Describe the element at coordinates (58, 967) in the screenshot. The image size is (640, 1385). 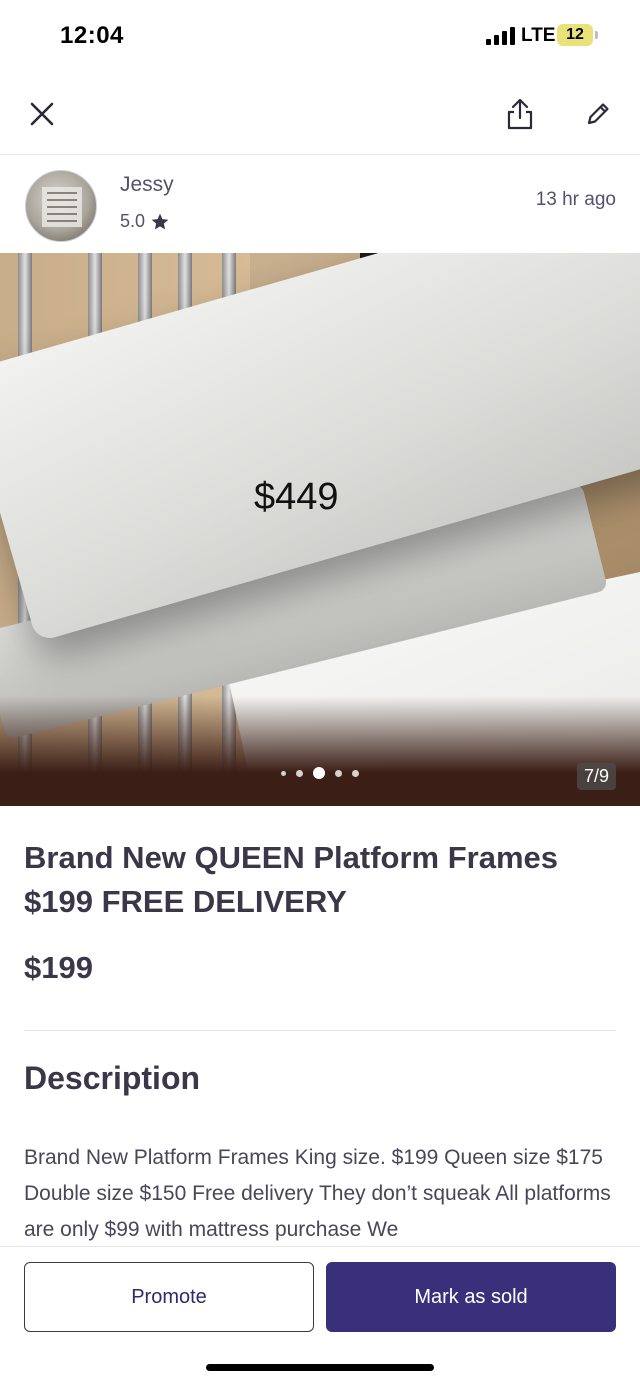
I see `listing-price: $199` at that location.